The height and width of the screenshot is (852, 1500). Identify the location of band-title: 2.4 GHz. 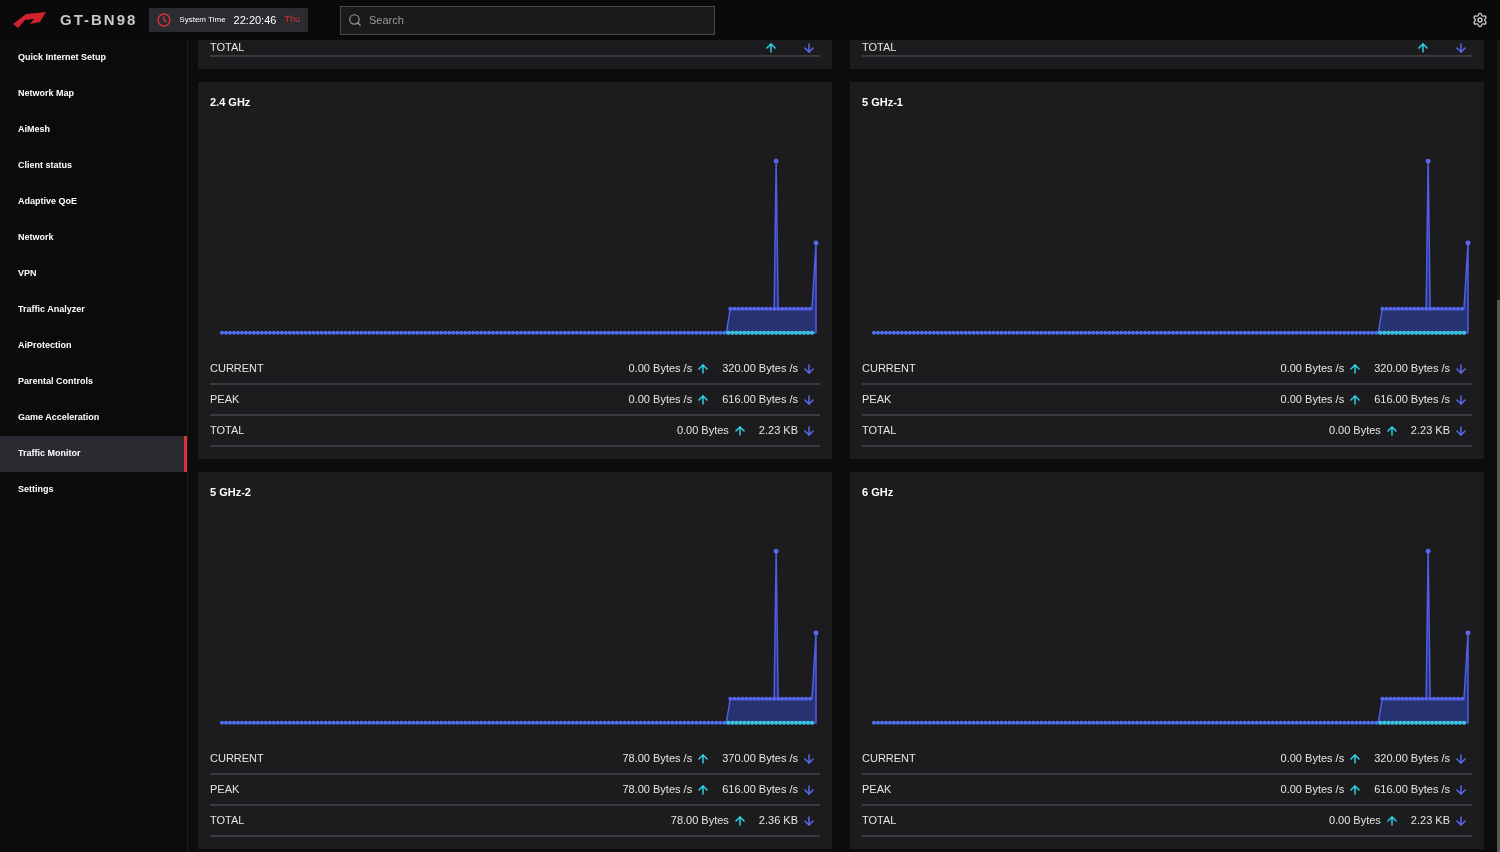
(230, 102).